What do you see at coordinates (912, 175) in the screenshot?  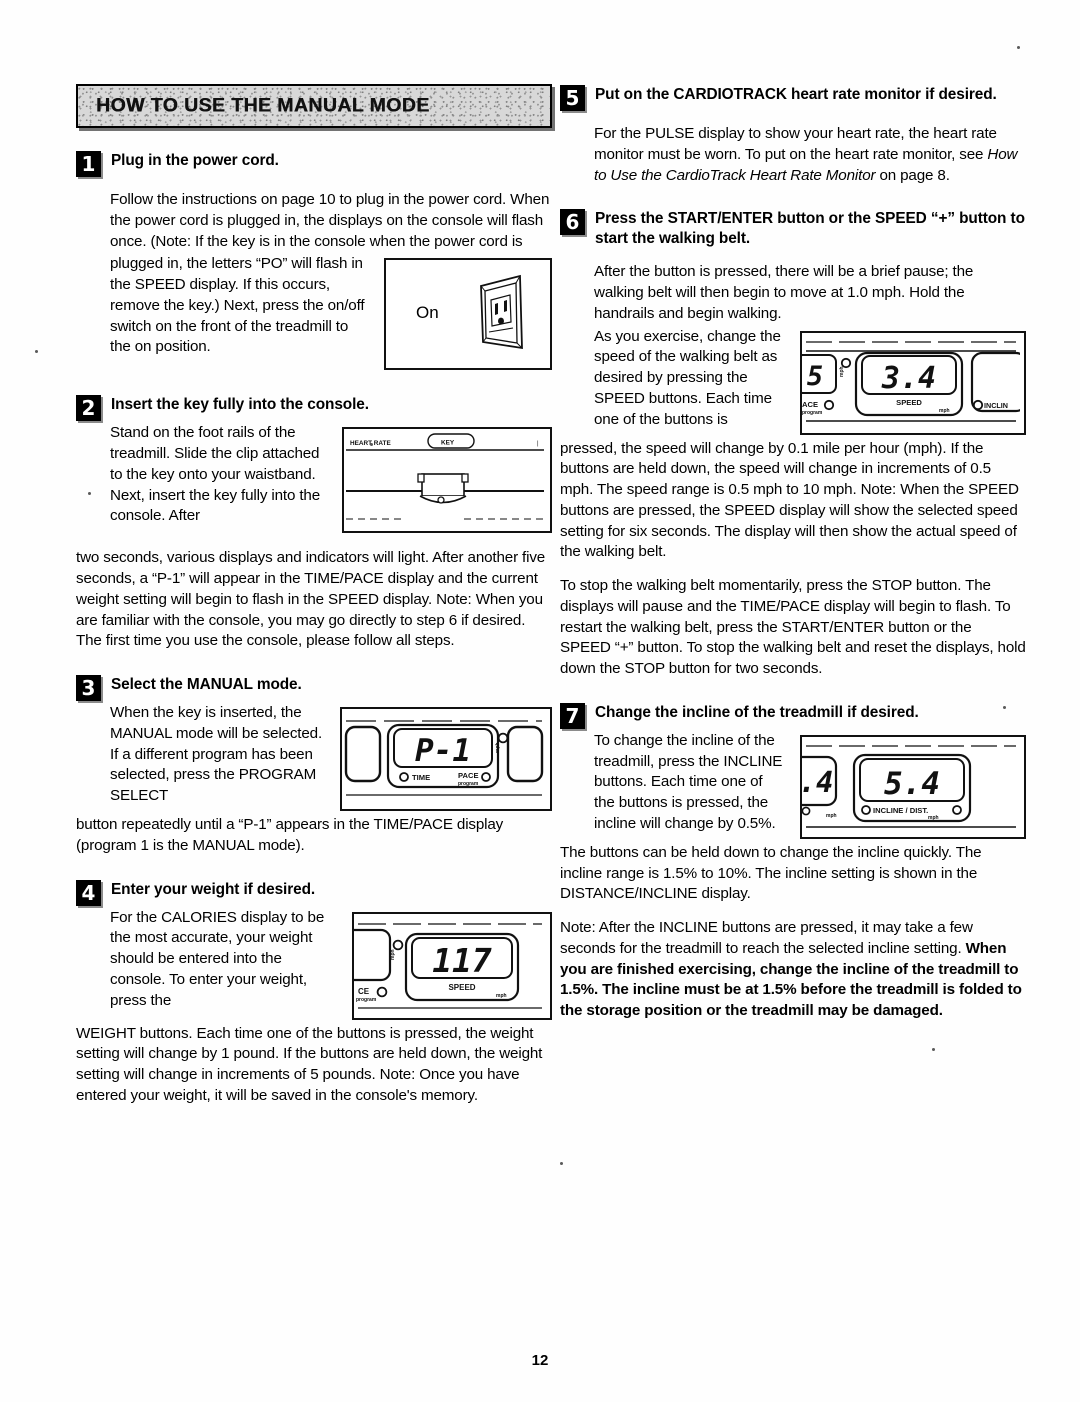 I see `step-5-text-b: on page 8.` at bounding box center [912, 175].